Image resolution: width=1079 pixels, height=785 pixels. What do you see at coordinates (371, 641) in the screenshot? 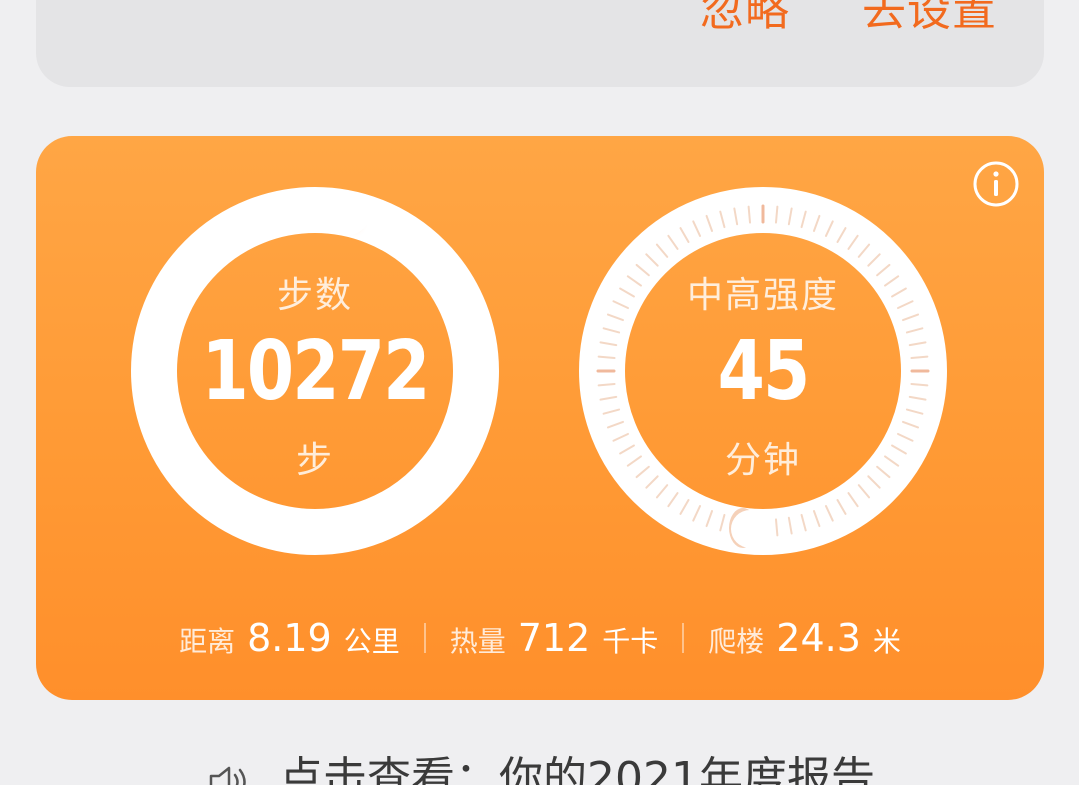
I see `distance-unit: 公里` at bounding box center [371, 641].